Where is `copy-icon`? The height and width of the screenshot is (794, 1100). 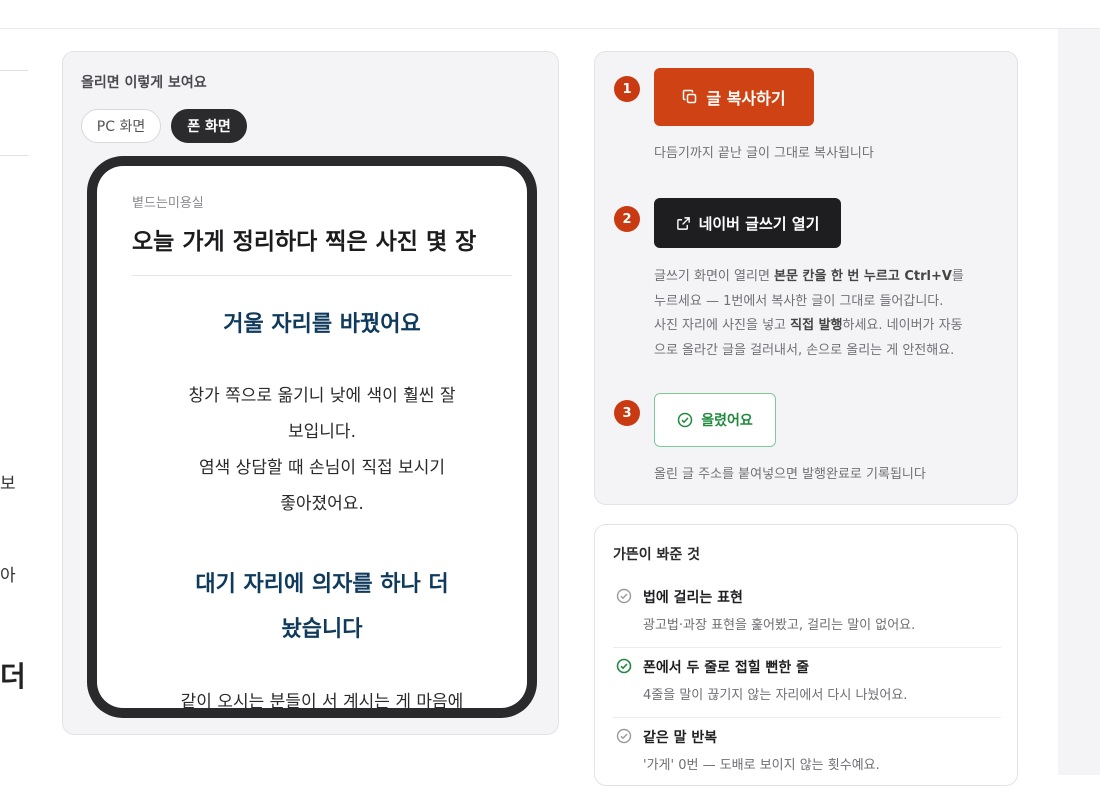
copy-icon is located at coordinates (690, 97).